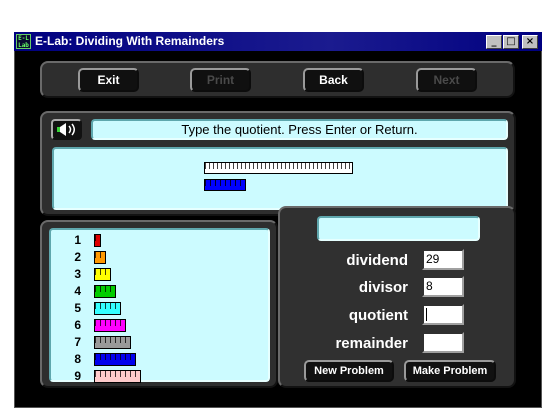 This screenshot has height=416, width=554. What do you see at coordinates (77, 274) in the screenshot?
I see `rod-number-3: 3` at bounding box center [77, 274].